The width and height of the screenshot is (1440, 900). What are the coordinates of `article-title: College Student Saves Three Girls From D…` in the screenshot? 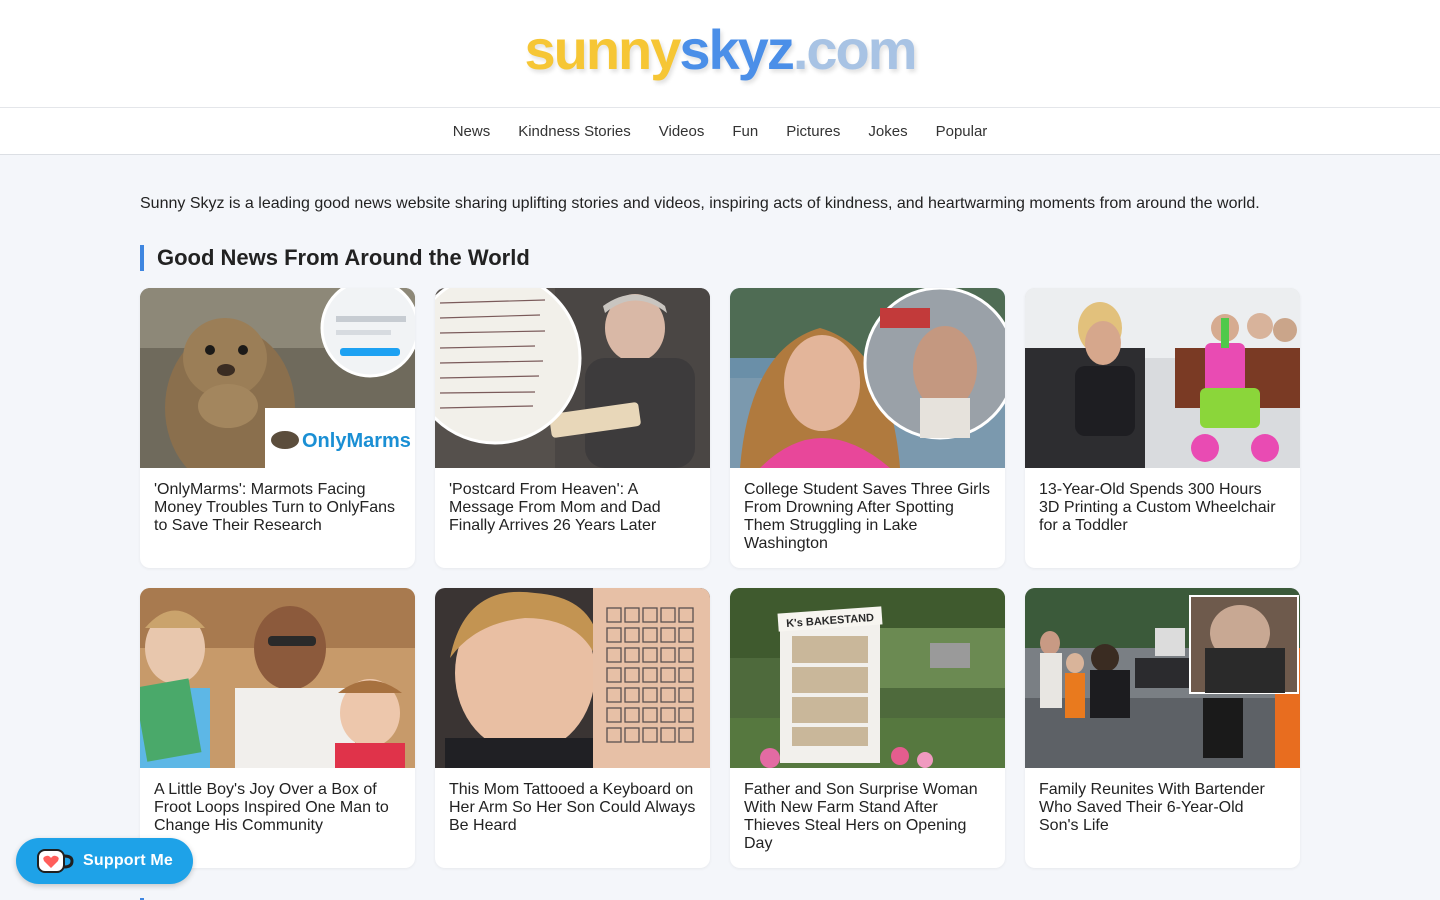 It's located at (867, 510).